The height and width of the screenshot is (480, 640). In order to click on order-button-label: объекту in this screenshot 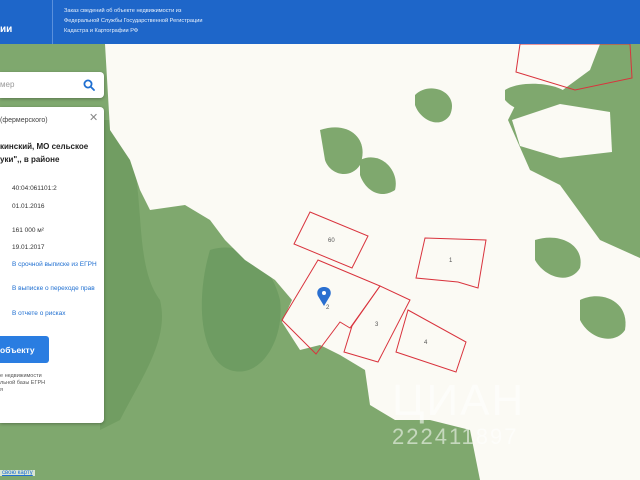, I will do `click(17, 350)`.